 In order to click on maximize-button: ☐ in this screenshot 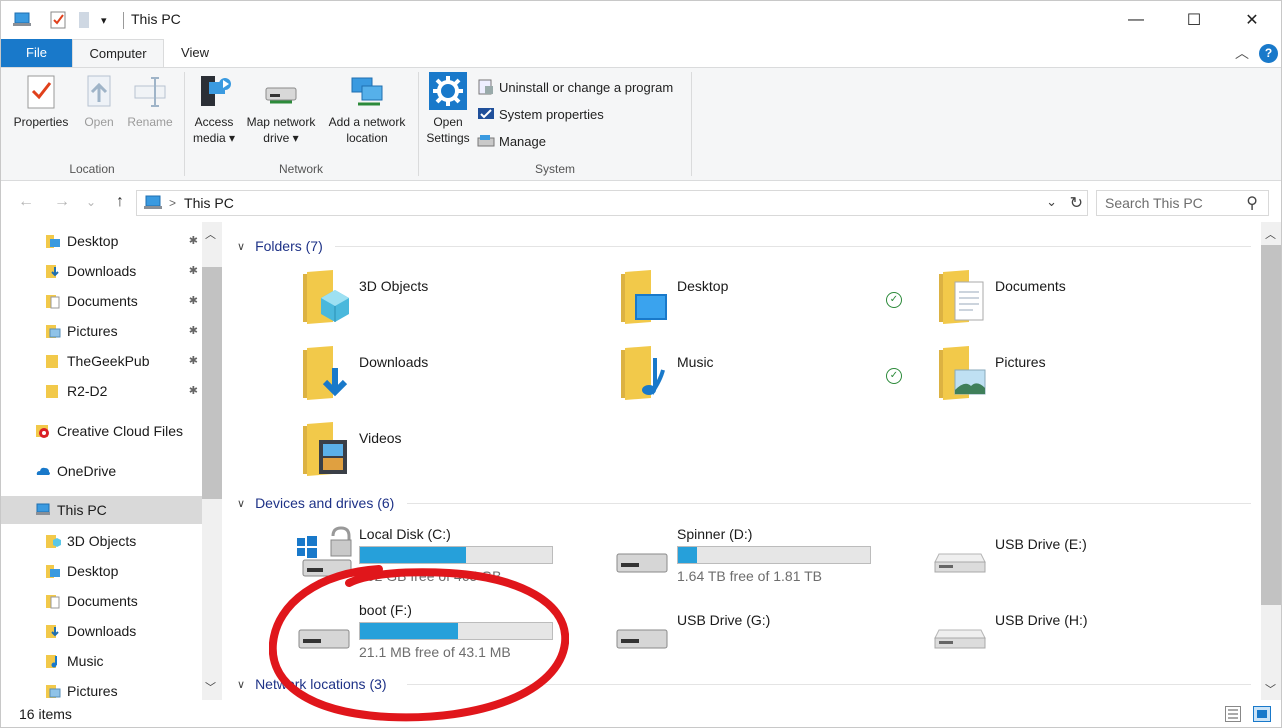, I will do `click(1194, 20)`.